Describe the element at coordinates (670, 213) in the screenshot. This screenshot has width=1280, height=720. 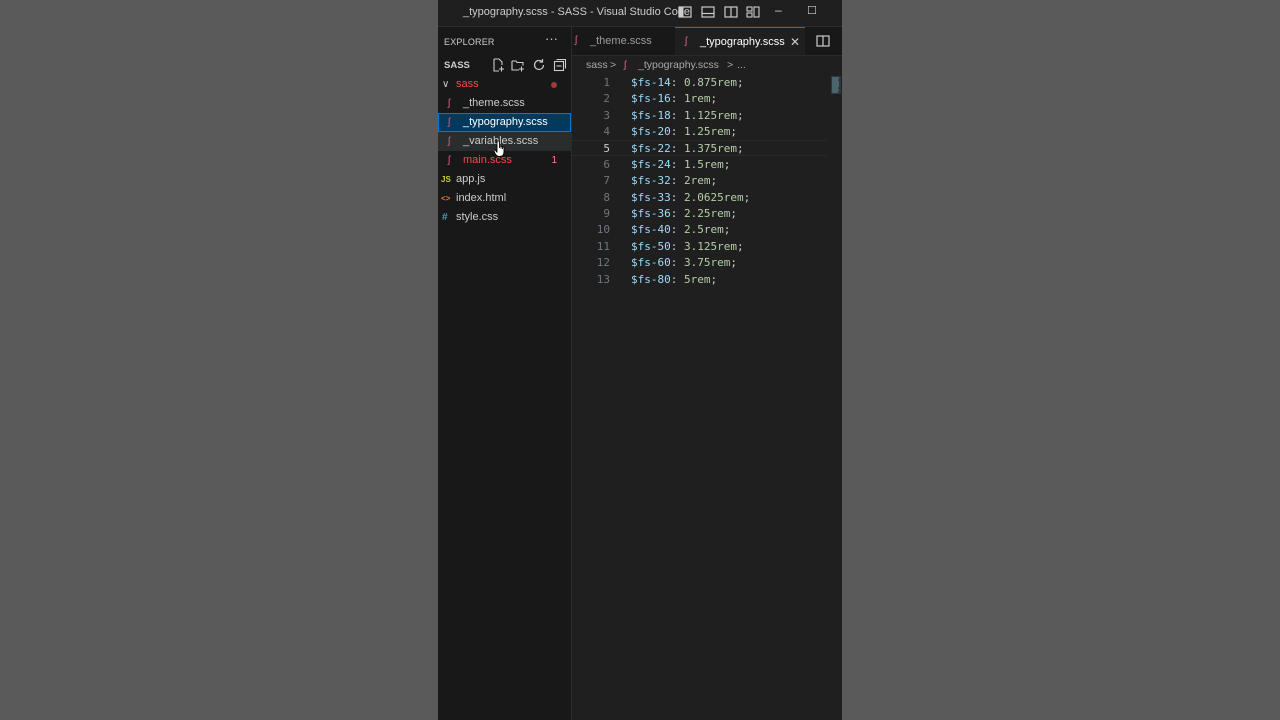
I see `code-line: 9 $fs-36: 2.25rem;` at that location.